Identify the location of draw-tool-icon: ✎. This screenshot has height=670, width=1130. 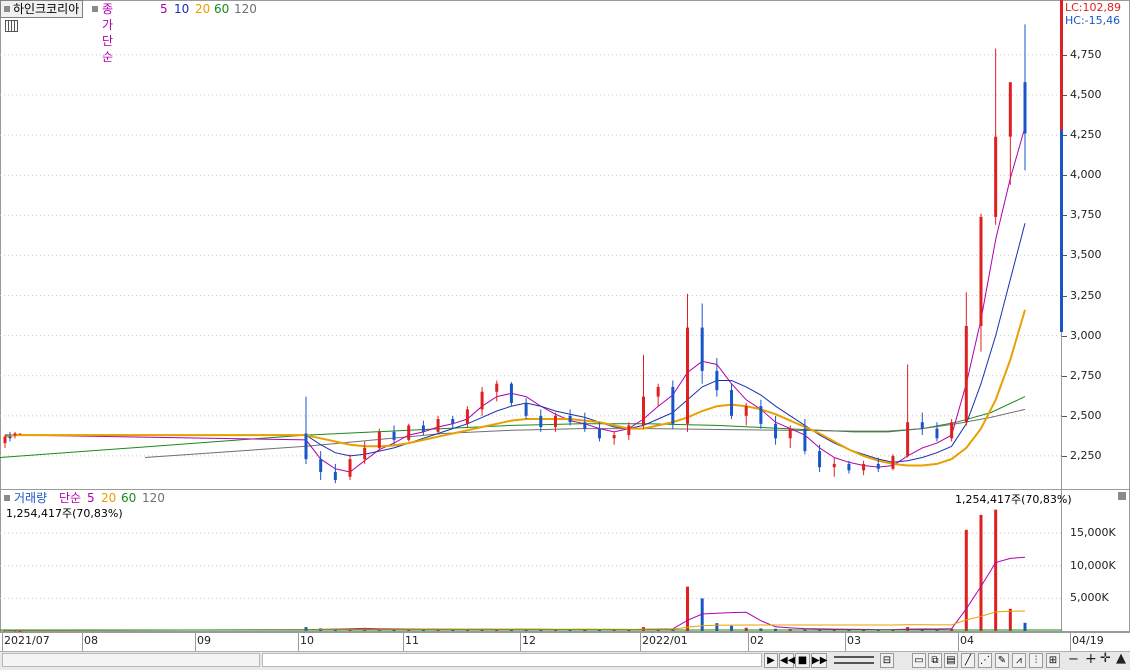
(1002, 660).